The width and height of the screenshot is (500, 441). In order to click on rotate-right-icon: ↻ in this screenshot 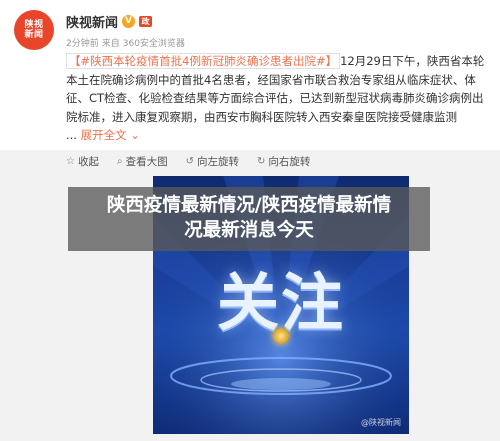, I will do `click(261, 161)`.